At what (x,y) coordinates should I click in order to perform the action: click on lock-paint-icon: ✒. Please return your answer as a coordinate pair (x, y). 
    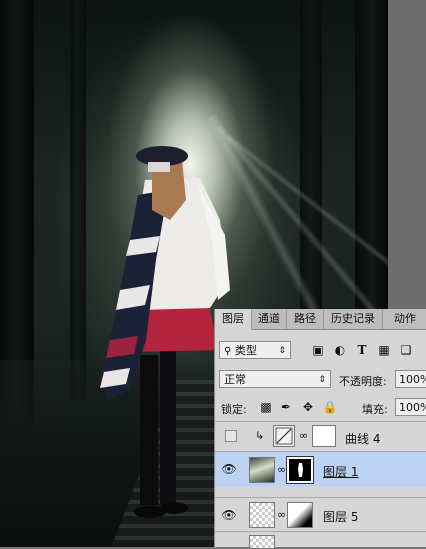
    Looking at the image, I should click on (286, 407).